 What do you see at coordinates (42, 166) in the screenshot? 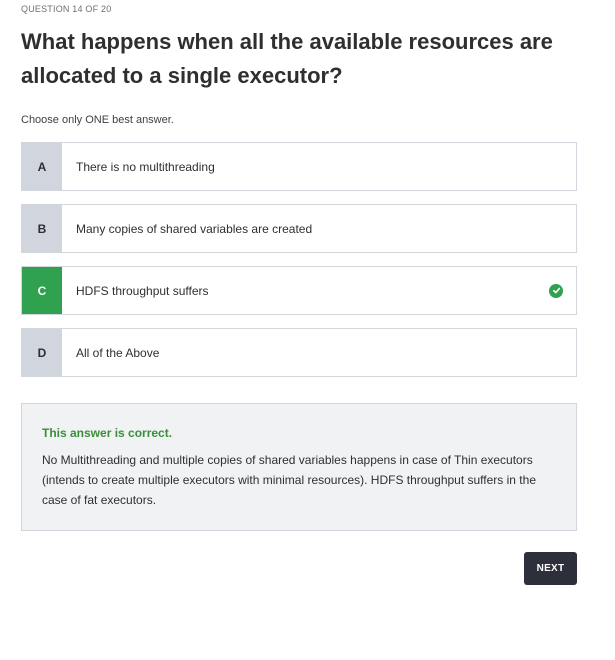
I see `option-letter: A` at bounding box center [42, 166].